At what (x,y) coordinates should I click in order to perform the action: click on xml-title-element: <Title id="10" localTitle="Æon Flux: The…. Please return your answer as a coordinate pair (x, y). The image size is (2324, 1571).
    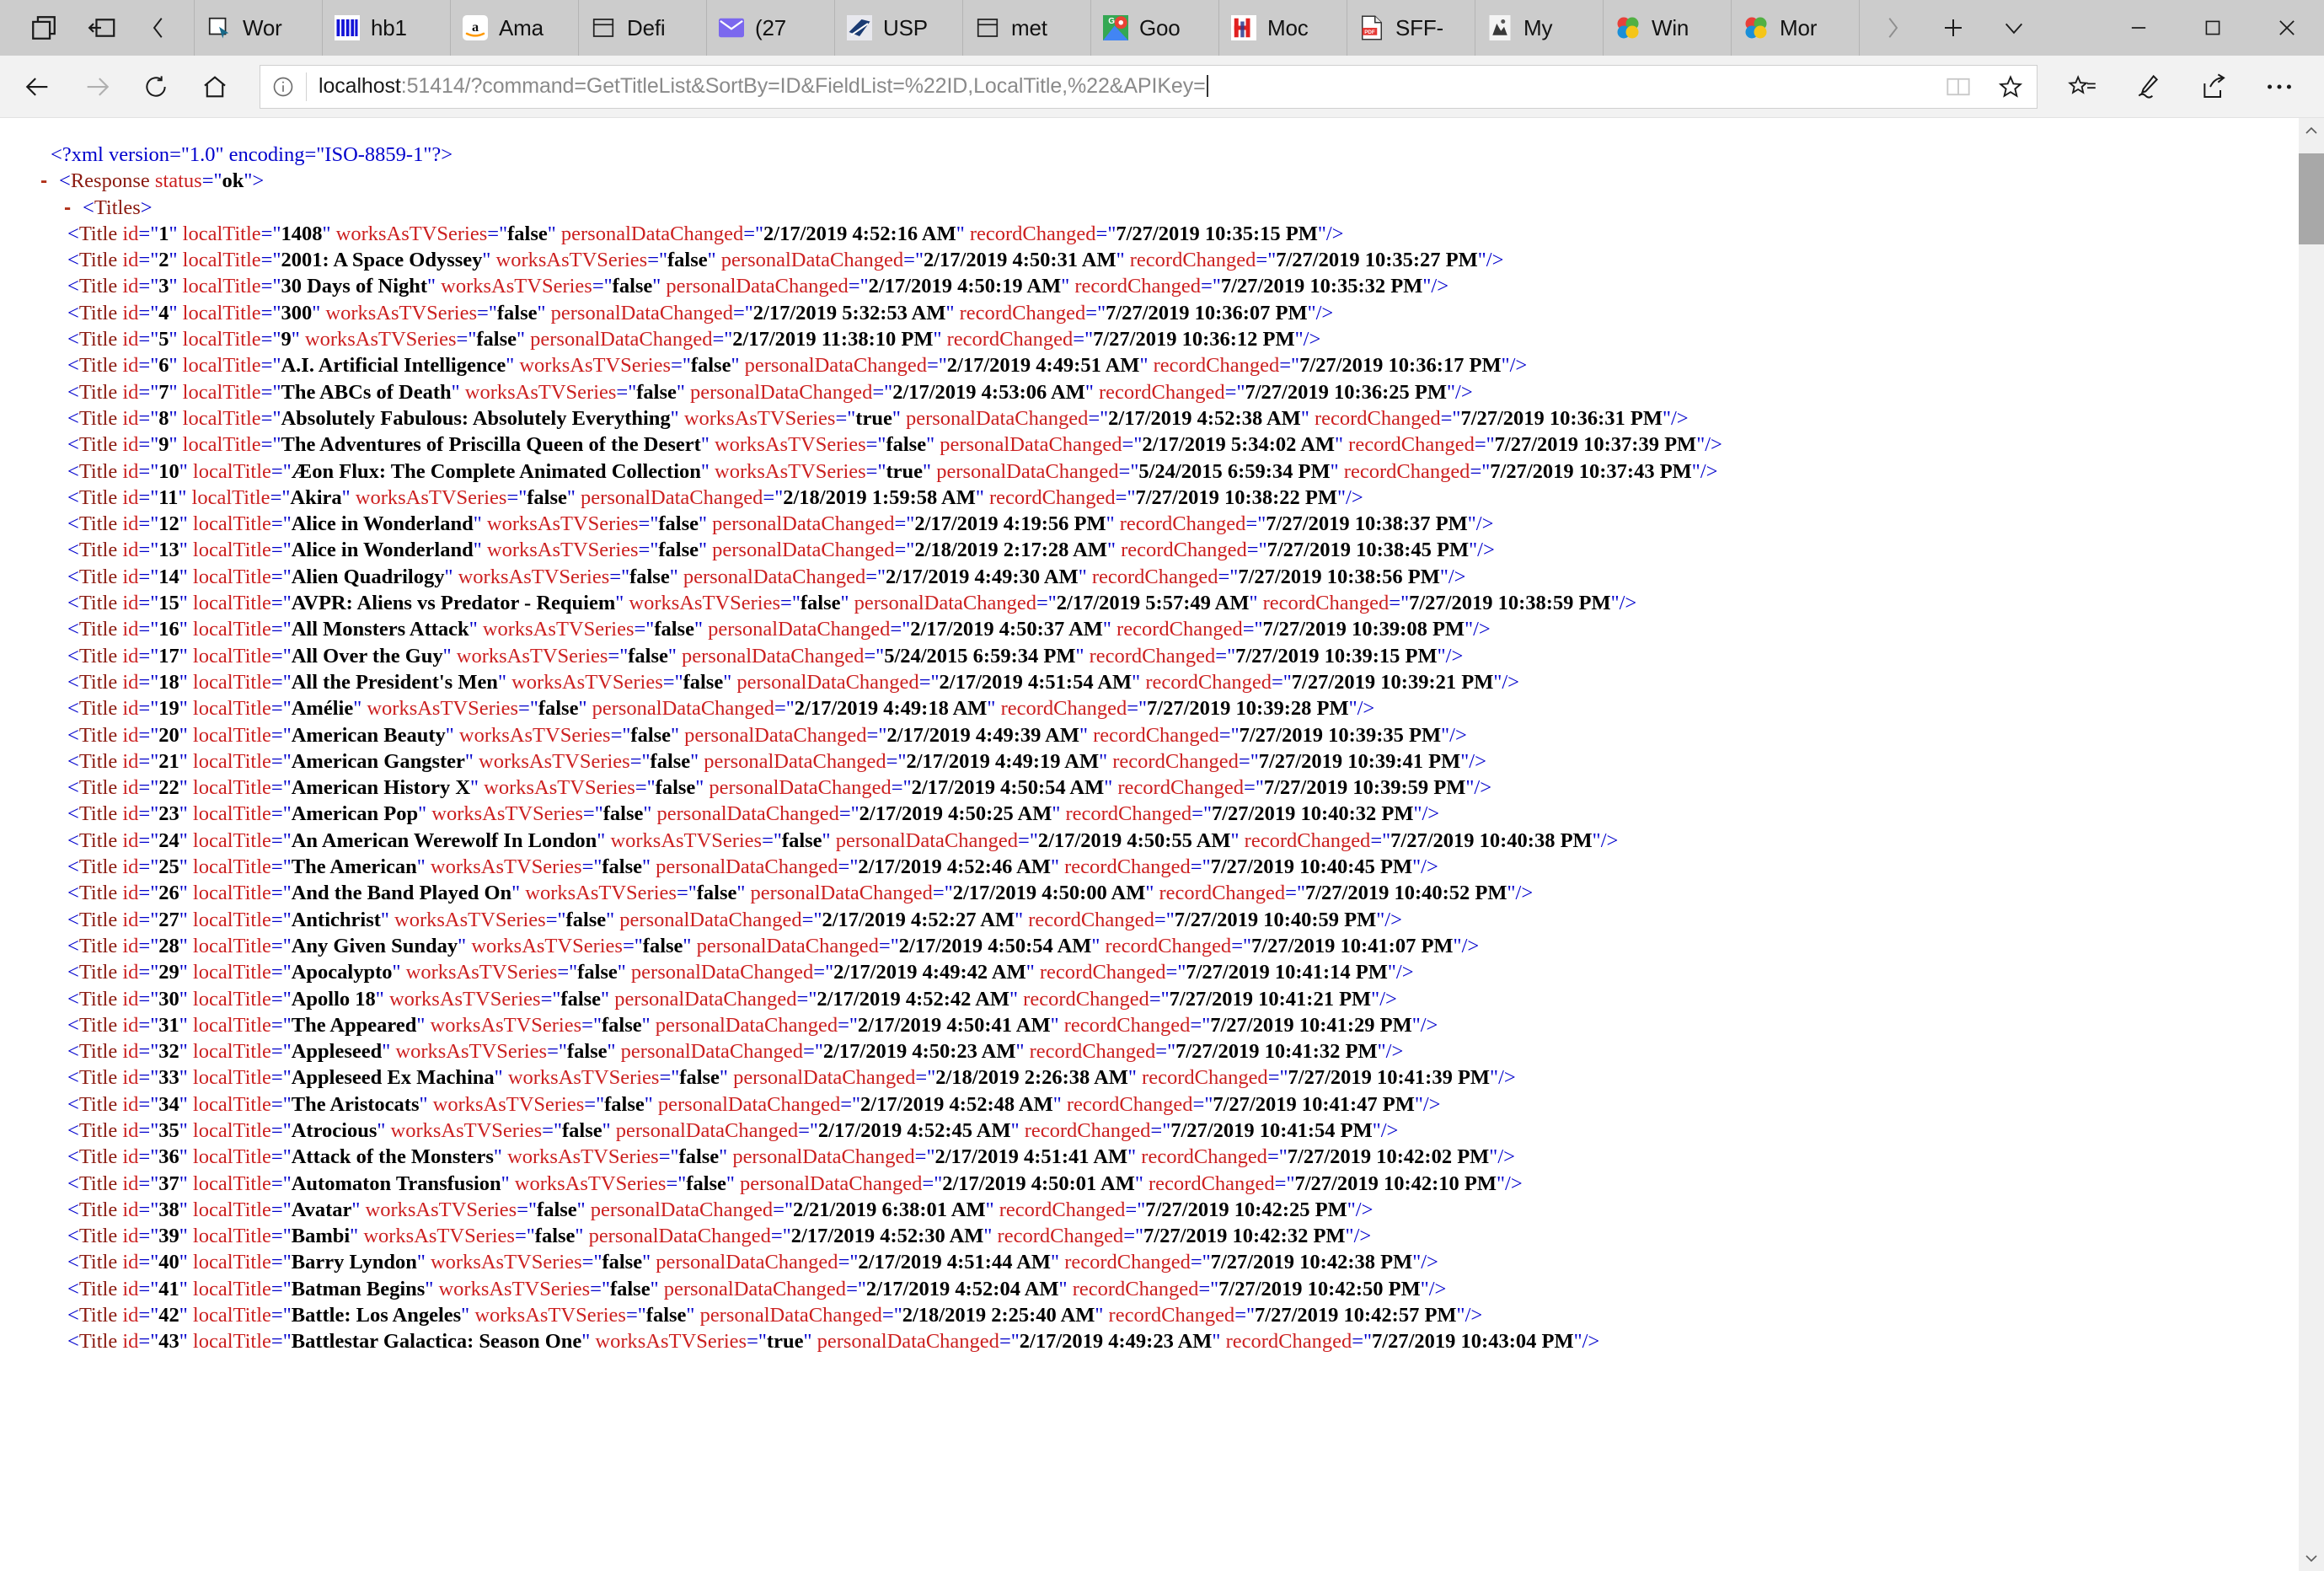
    Looking at the image, I should click on (893, 471).